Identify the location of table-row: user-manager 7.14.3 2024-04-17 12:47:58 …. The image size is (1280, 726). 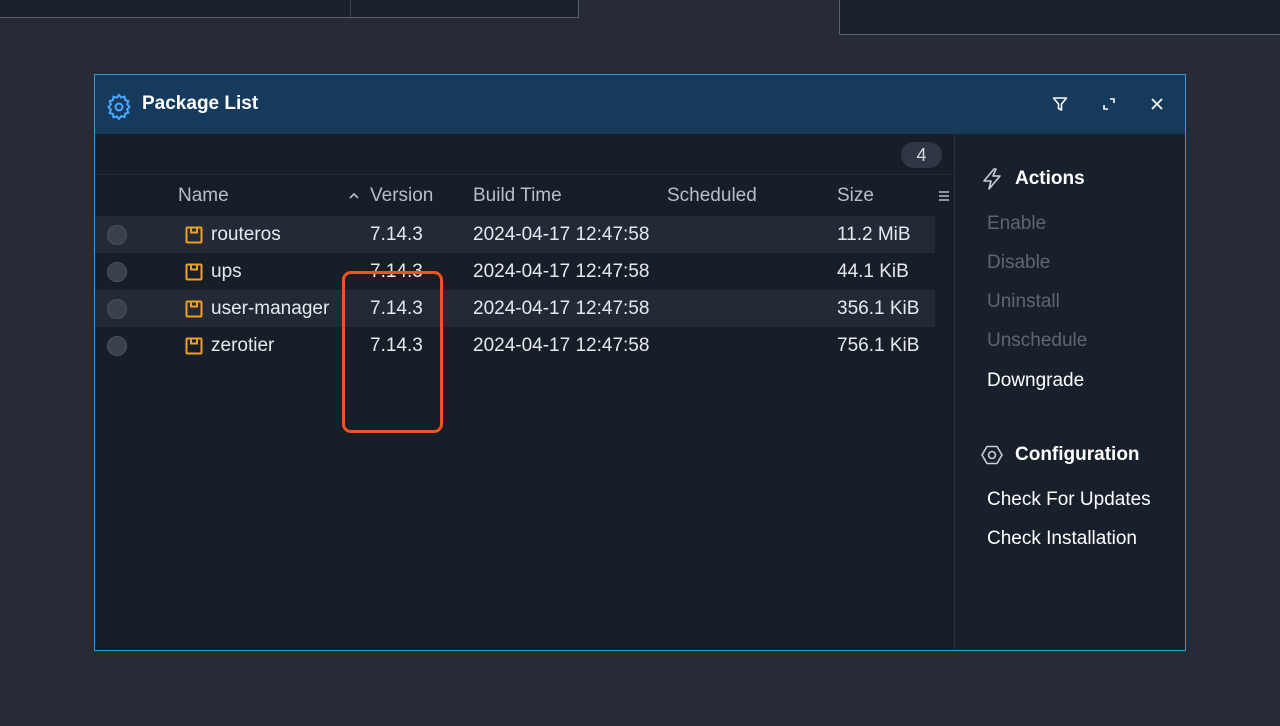
(515, 308).